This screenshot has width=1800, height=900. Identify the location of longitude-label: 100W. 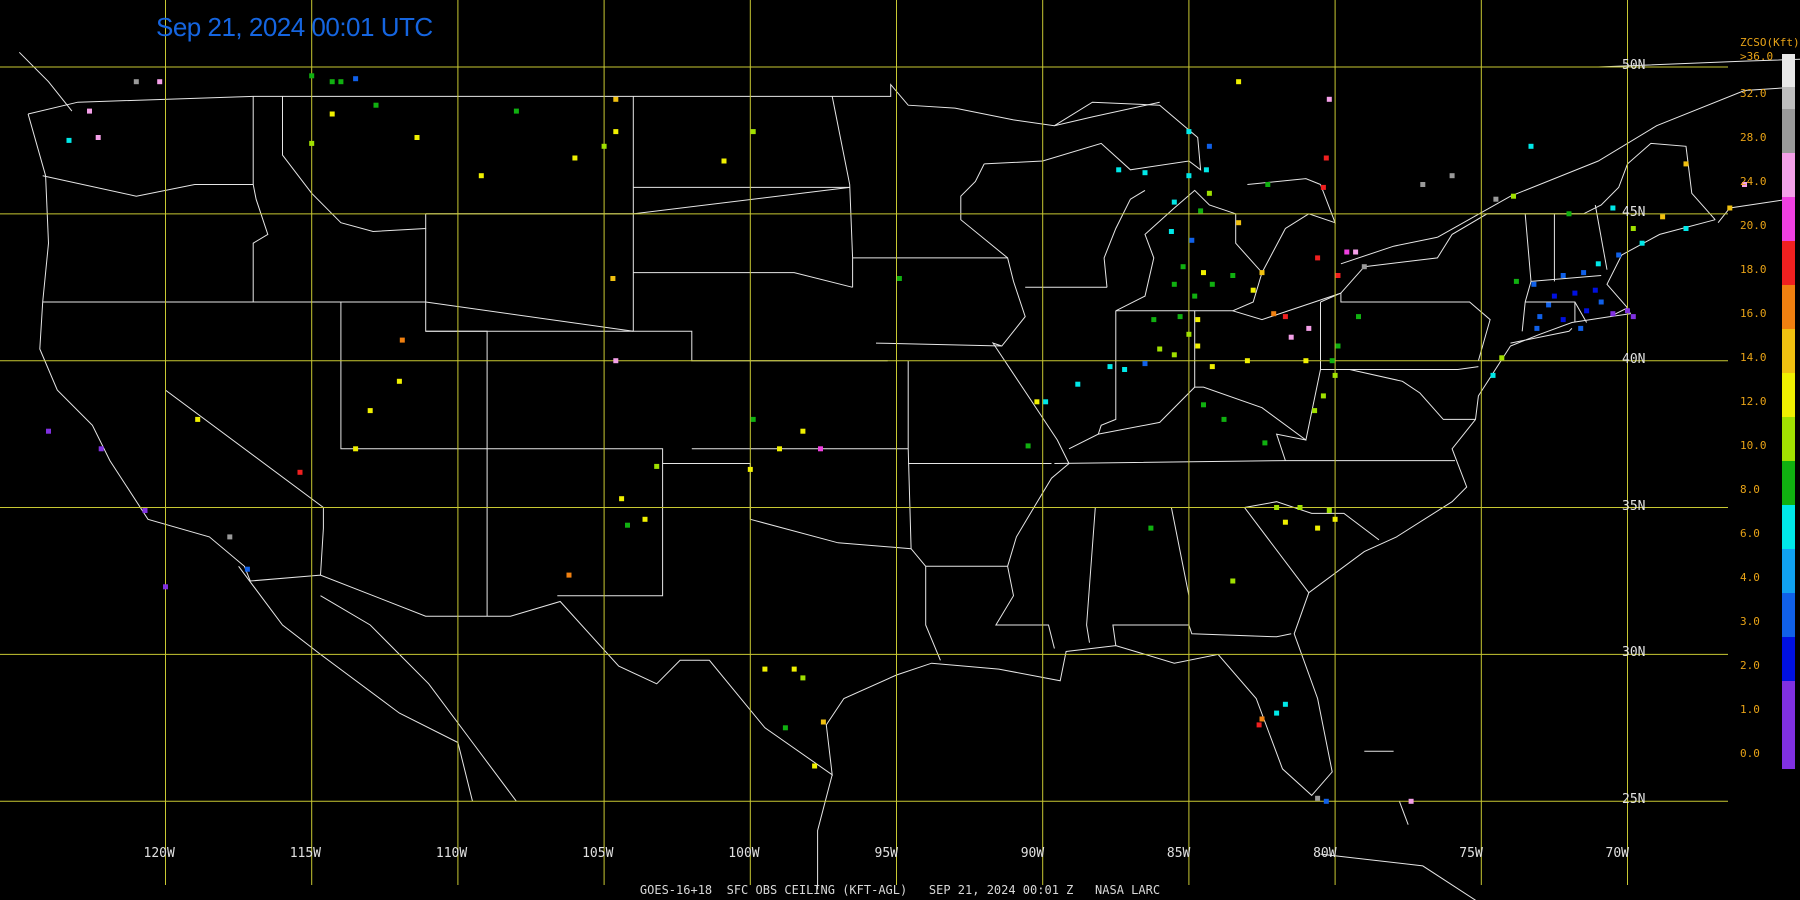
(744, 853).